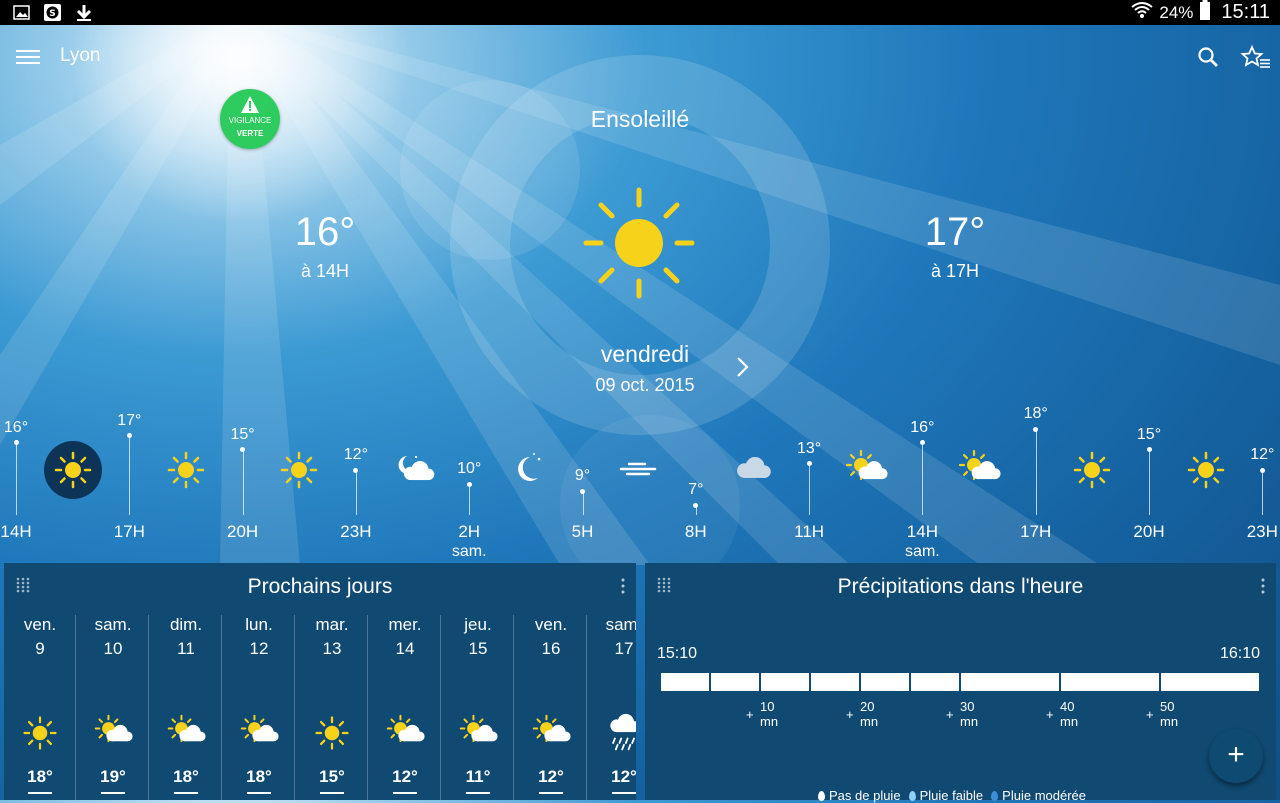 The width and height of the screenshot is (1280, 803). I want to click on search-button, so click(1209, 58).